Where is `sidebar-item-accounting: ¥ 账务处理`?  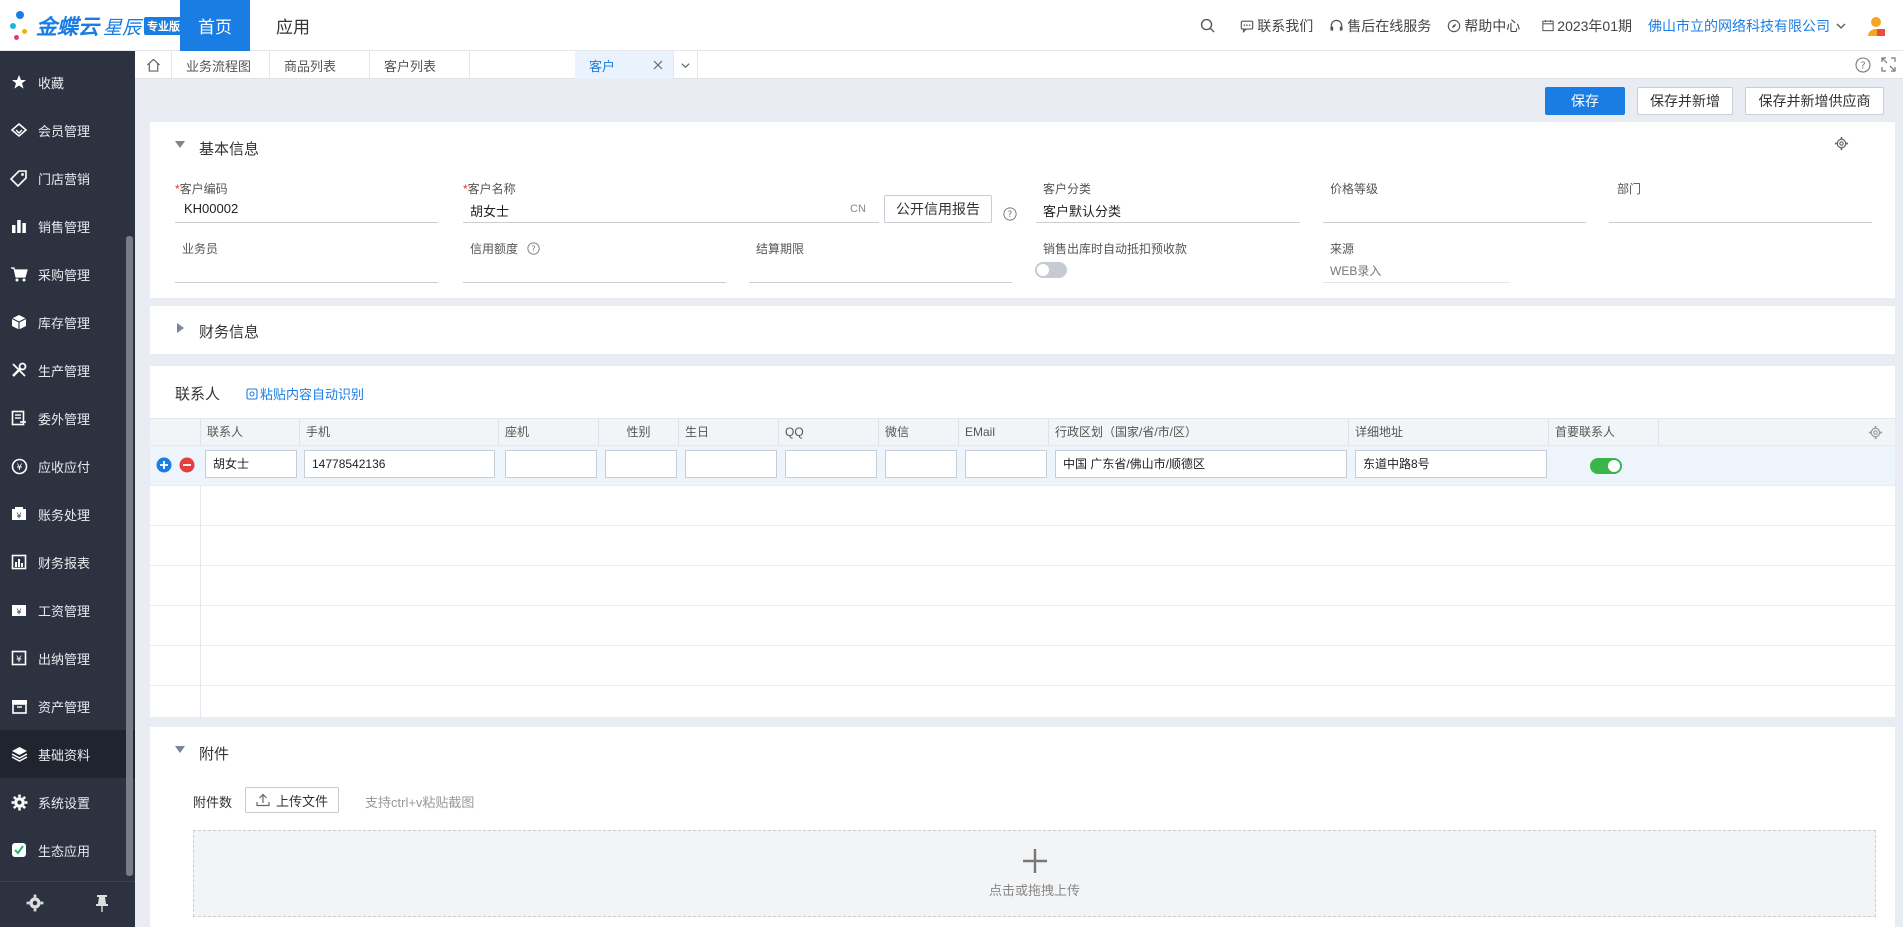 sidebar-item-accounting: ¥ 账务处理 is located at coordinates (62, 514).